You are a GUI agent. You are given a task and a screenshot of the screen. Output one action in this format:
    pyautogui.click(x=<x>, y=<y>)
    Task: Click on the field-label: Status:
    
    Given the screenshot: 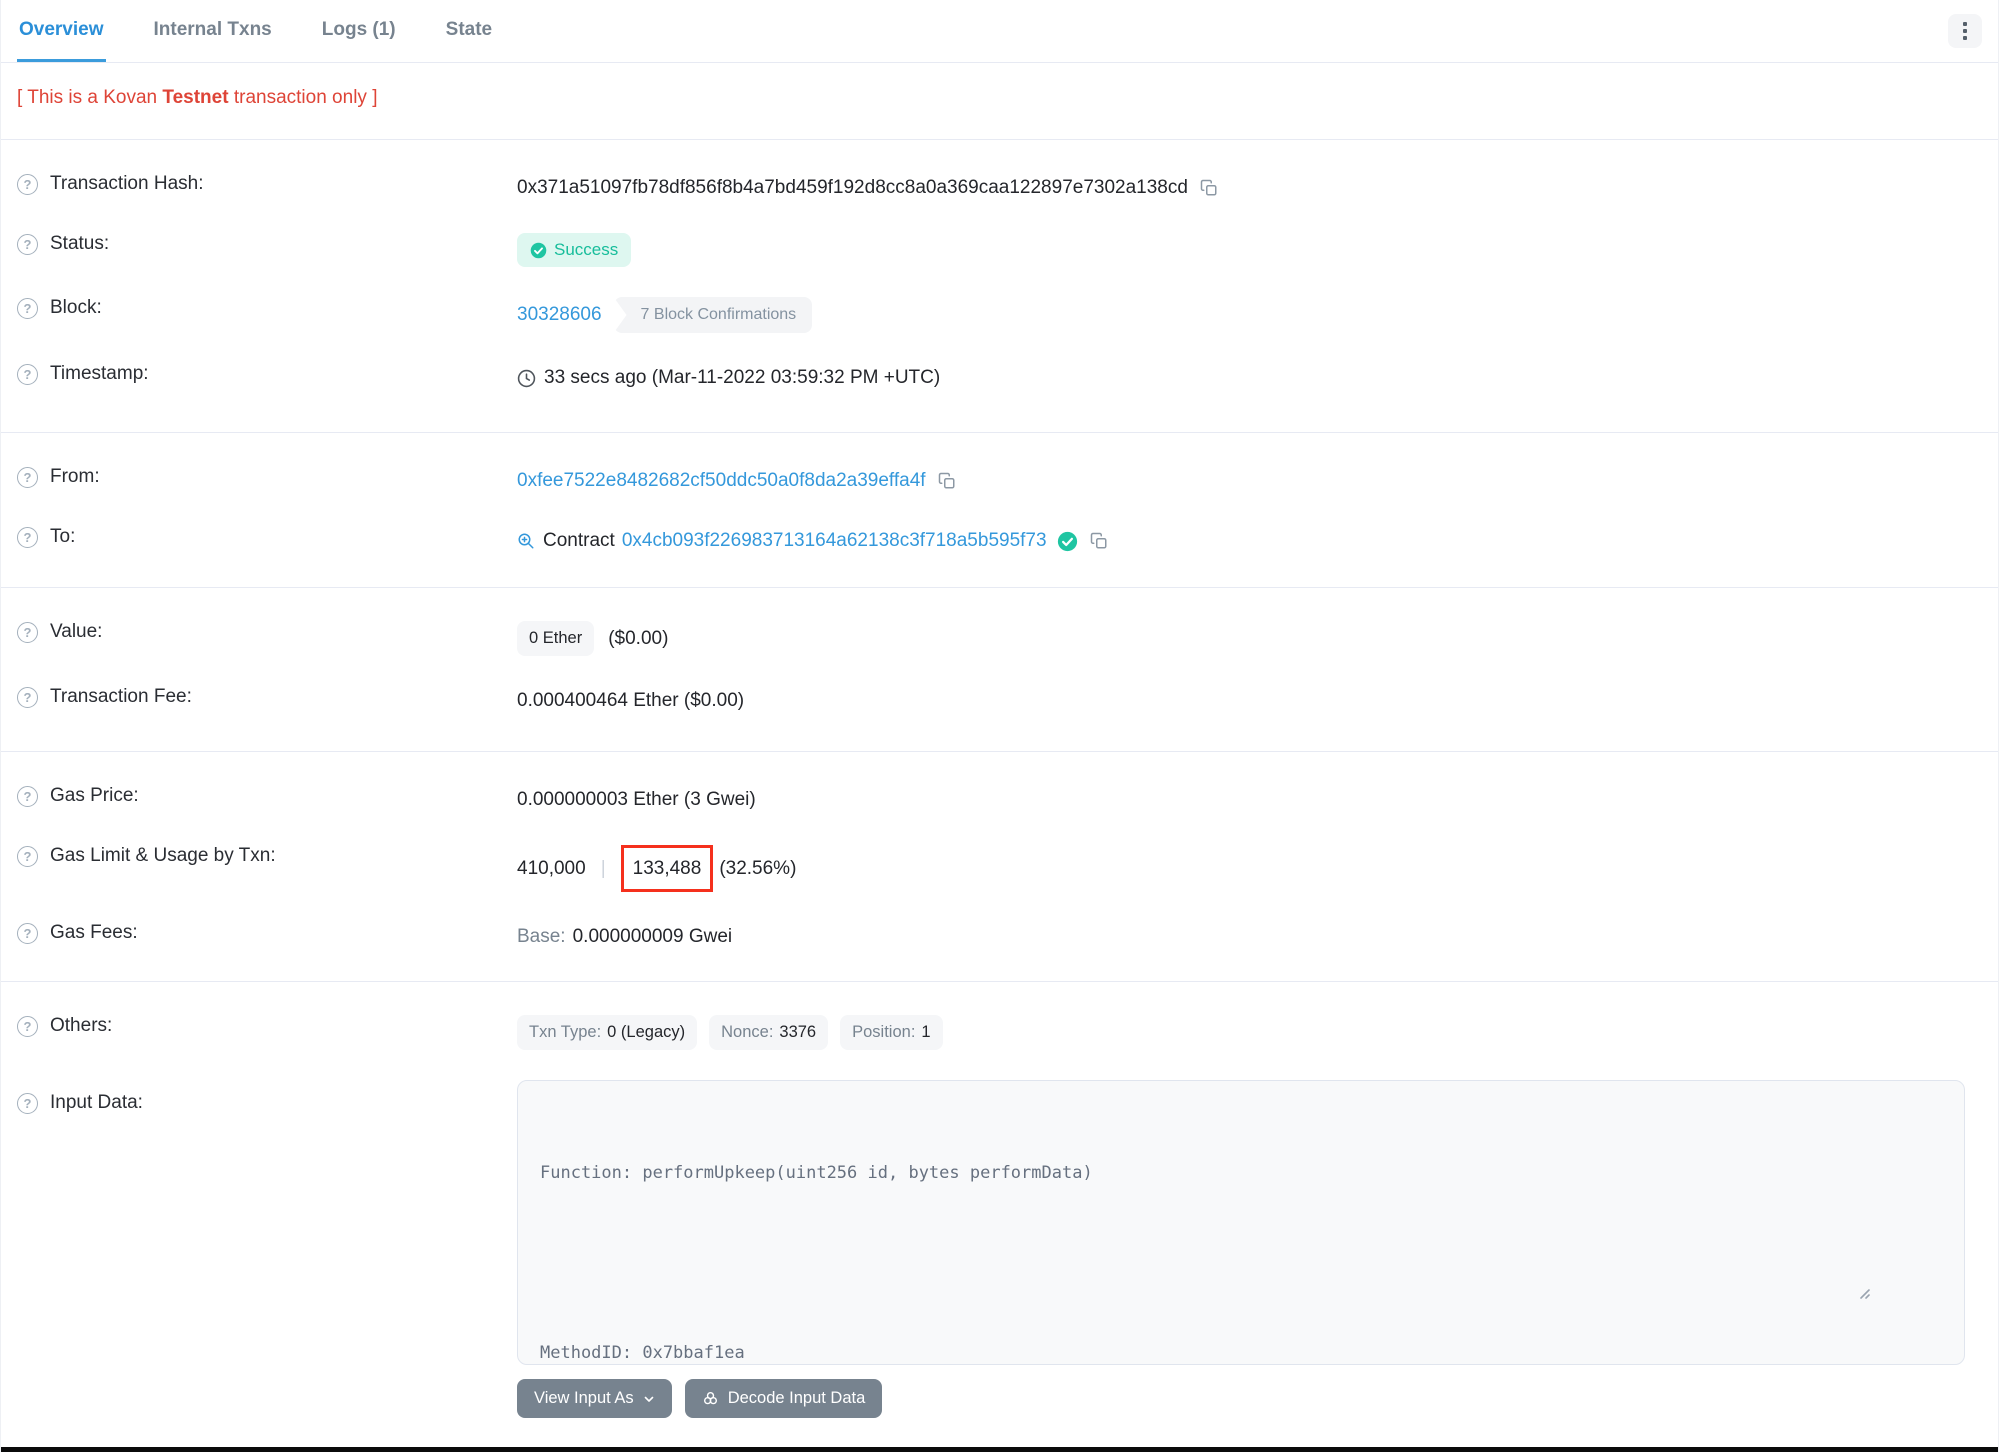 What is the action you would take?
    pyautogui.click(x=80, y=243)
    